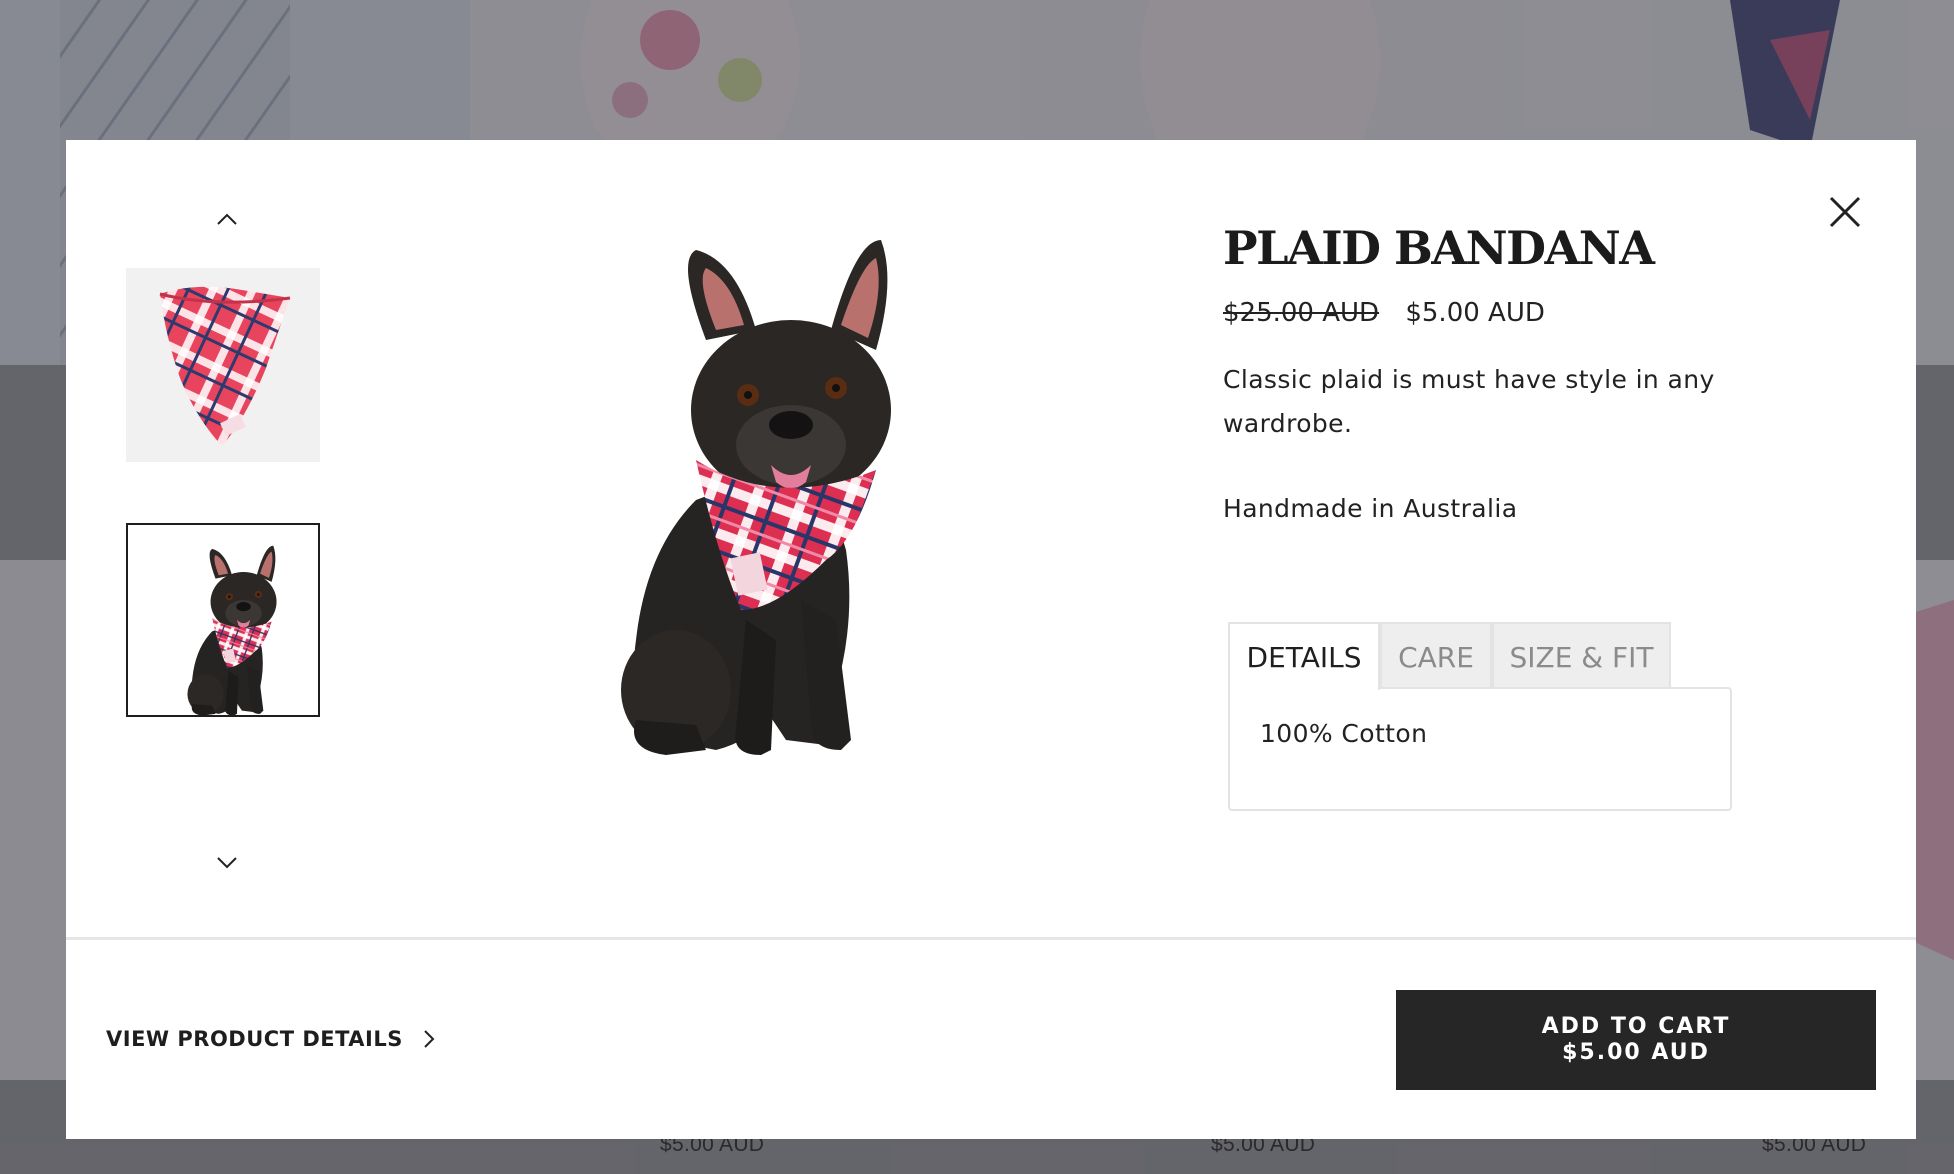  What do you see at coordinates (1439, 248) in the screenshot?
I see `product-title: PLAID BANDANA` at bounding box center [1439, 248].